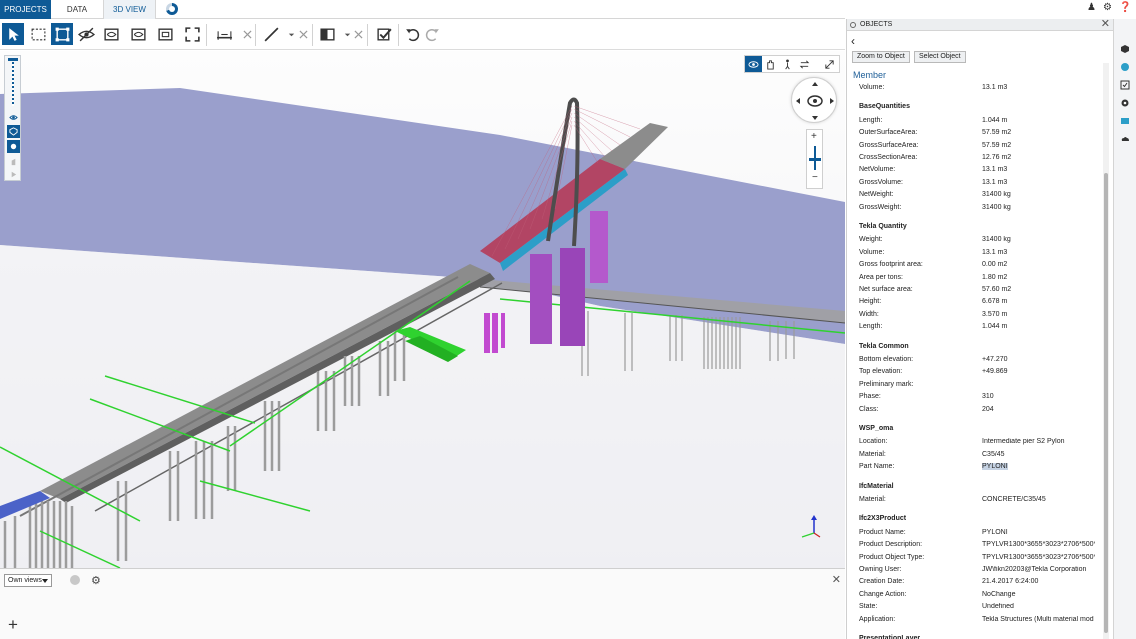  What do you see at coordinates (422, 603) in the screenshot?
I see `views-panel: Own views ⚙ ✕ +` at bounding box center [422, 603].